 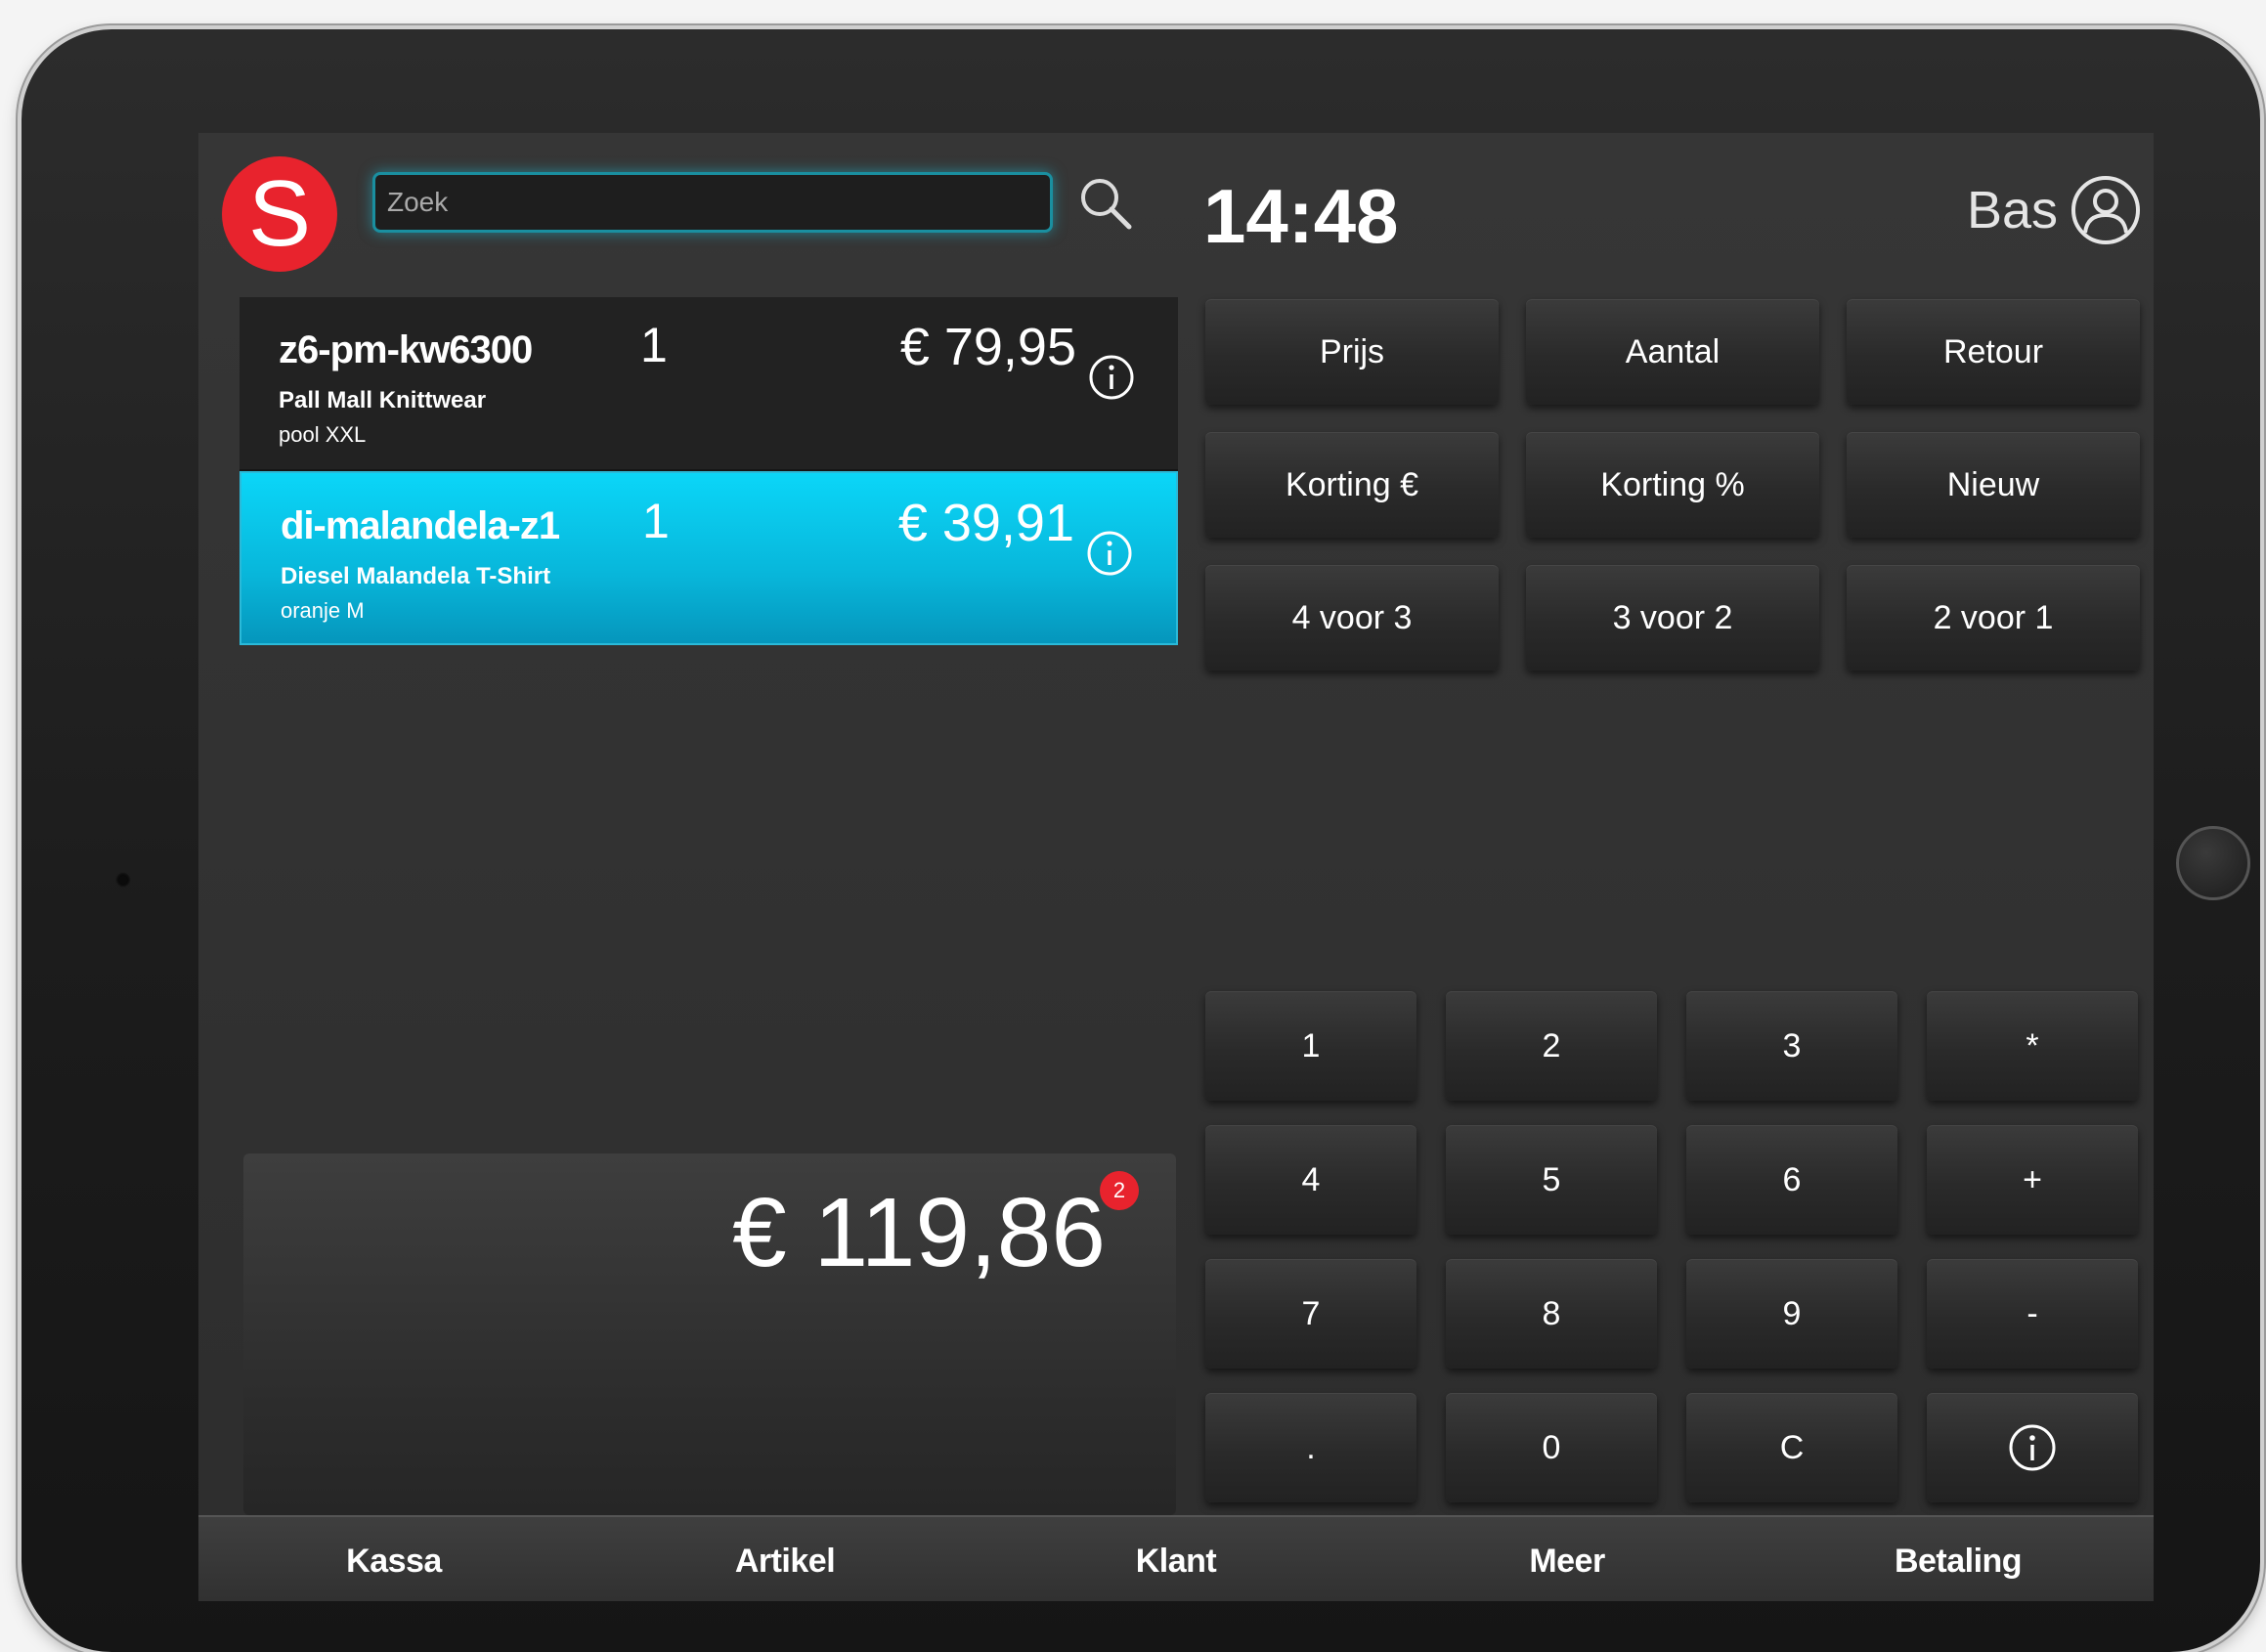 I want to click on key-3: 3, so click(x=1791, y=1046).